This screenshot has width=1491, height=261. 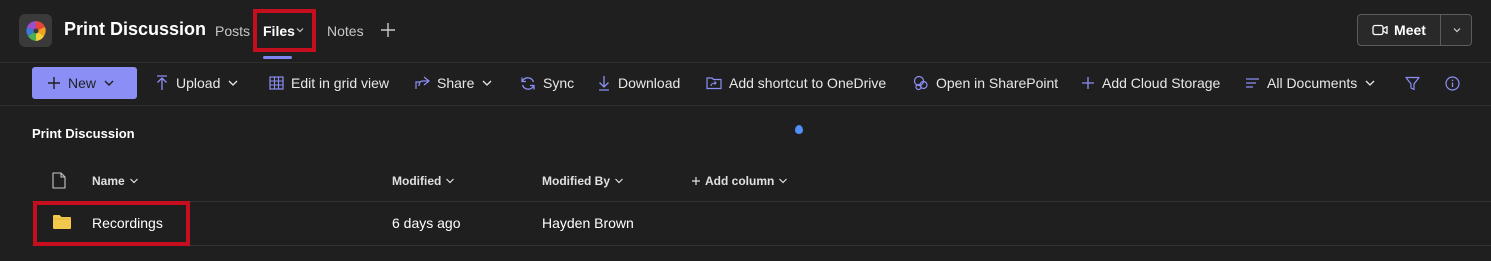 I want to click on upload-button: Upload, so click(x=197, y=83).